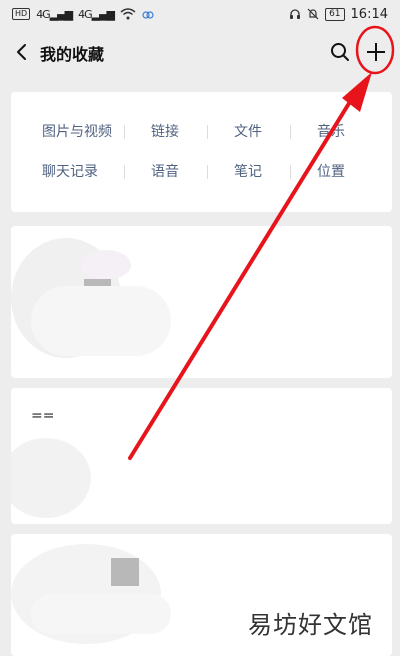 Image resolution: width=400 pixels, height=656 pixels. Describe the element at coordinates (335, 14) in the screenshot. I see `battery-indicator: 61` at that location.